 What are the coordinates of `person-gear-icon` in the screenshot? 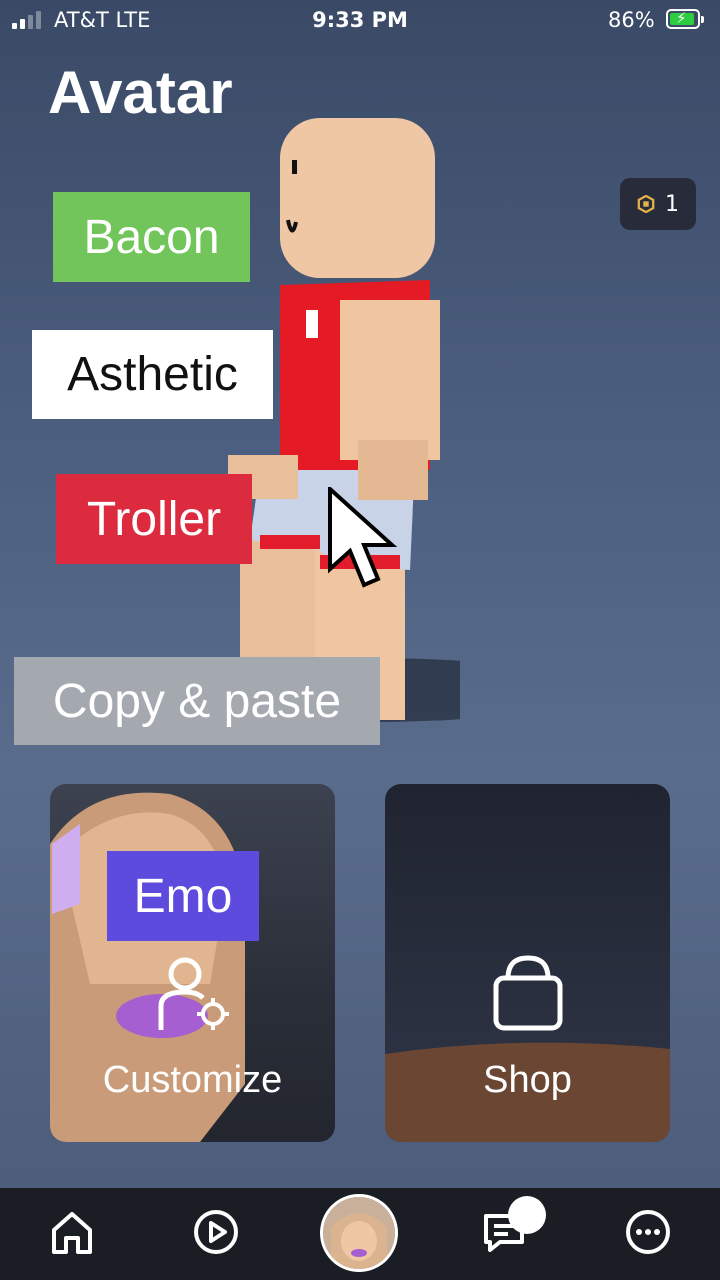 It's located at (193, 993).